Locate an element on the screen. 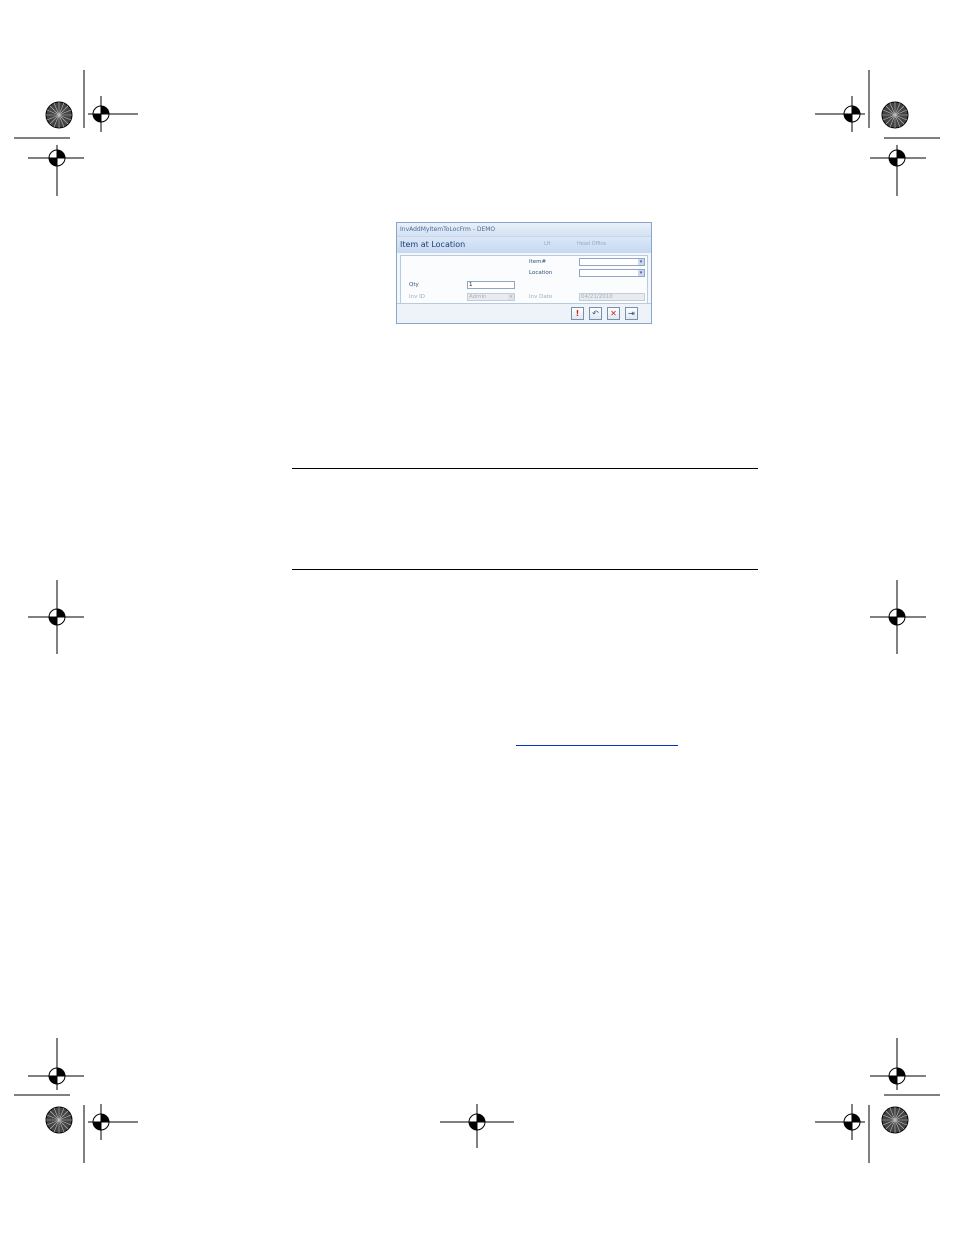  undo-button: ↶ is located at coordinates (595, 313).